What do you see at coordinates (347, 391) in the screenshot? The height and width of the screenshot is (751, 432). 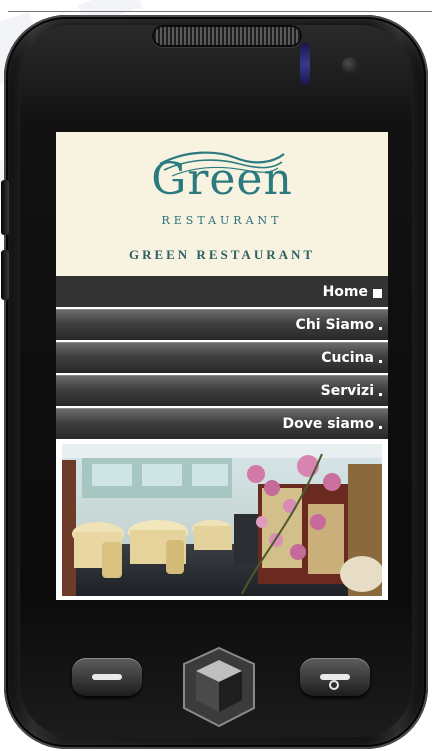 I see `nav-label: Servizi` at bounding box center [347, 391].